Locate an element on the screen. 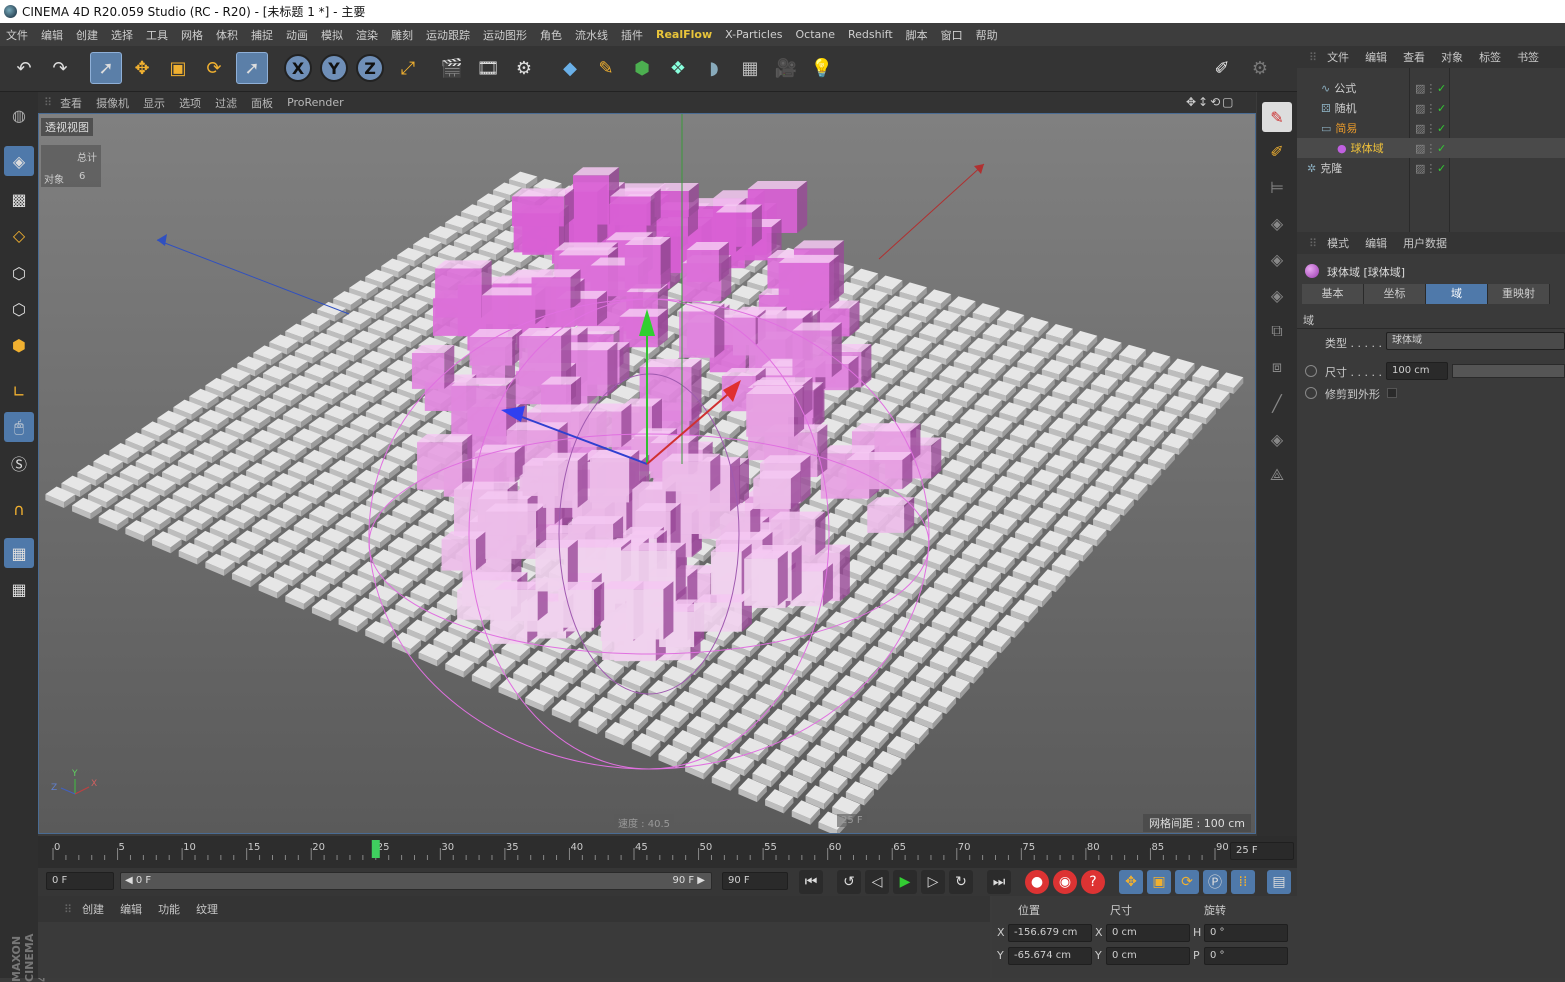  planar-workplane-icon: ▦ is located at coordinates (19, 589).